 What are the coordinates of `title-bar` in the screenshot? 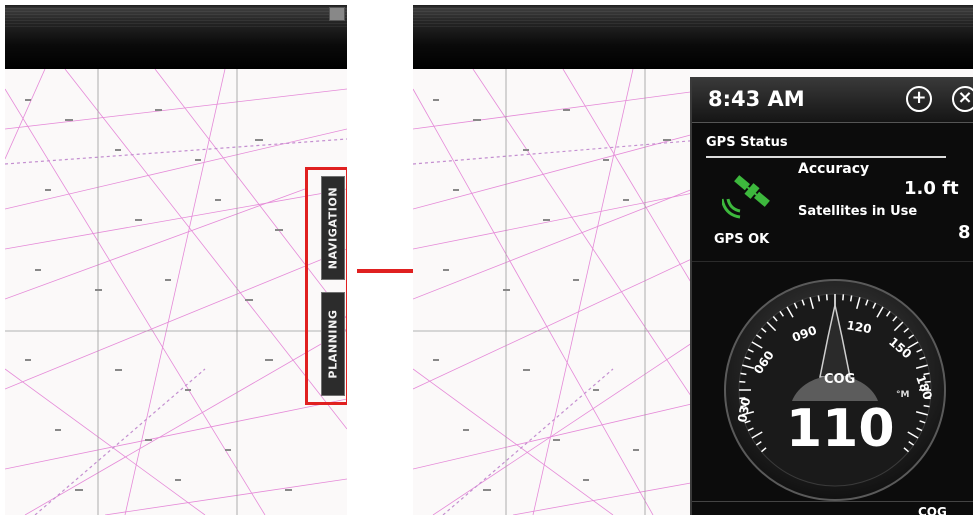 It's located at (693, 37).